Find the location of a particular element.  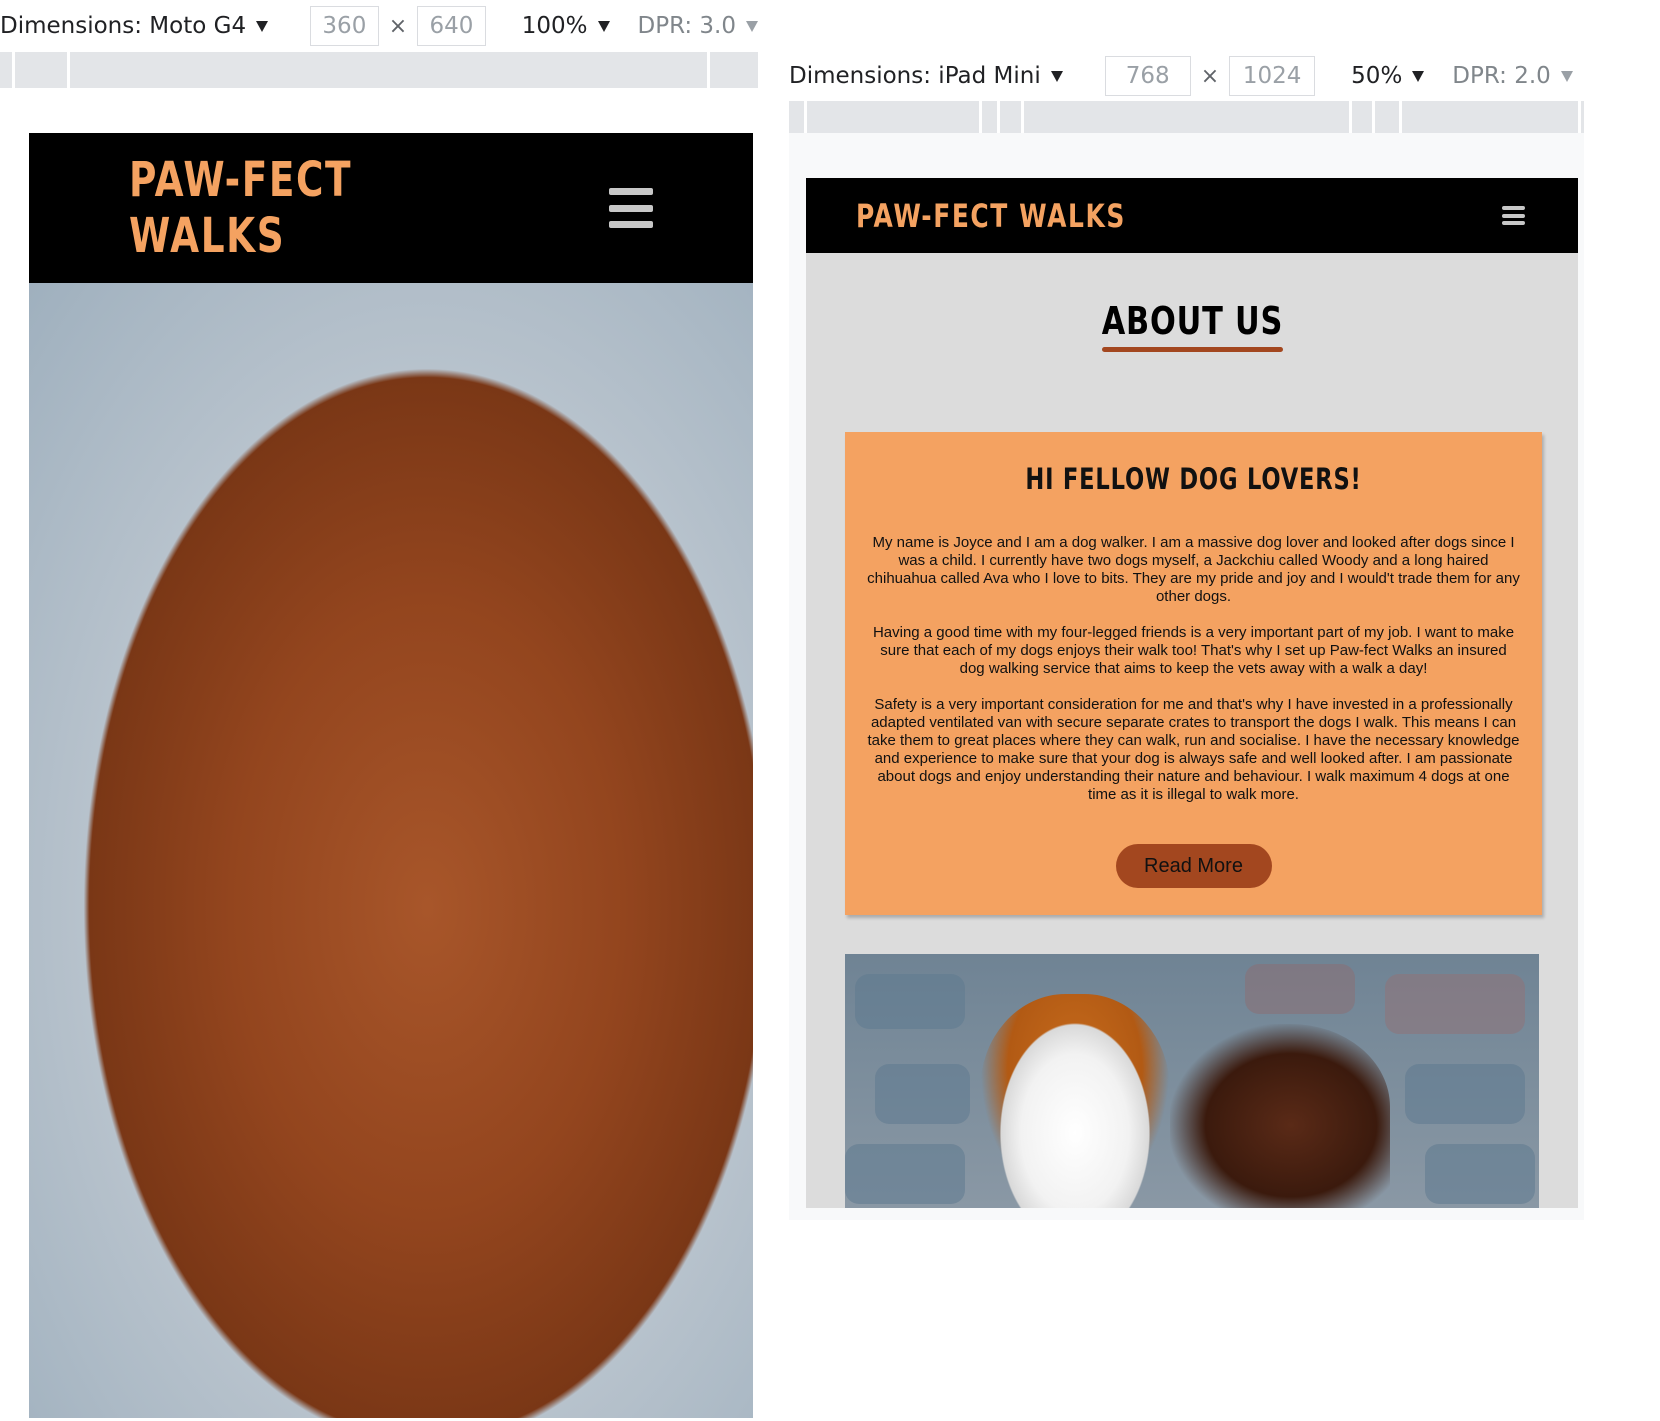

dpr-label: DPR: 3.0 is located at coordinates (687, 26).